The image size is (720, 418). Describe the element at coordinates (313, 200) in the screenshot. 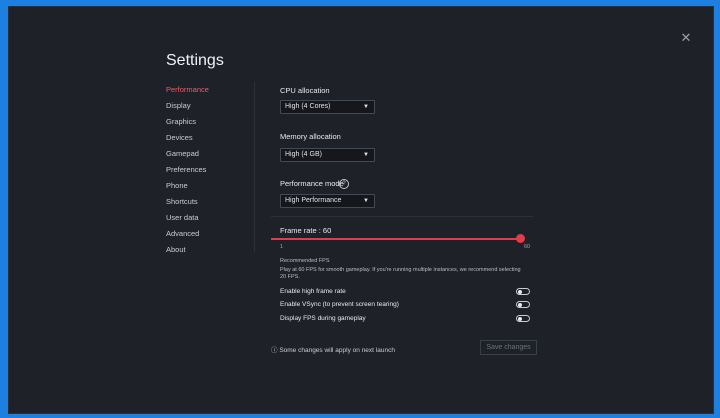

I see `performance-mode-value: High Performance` at that location.